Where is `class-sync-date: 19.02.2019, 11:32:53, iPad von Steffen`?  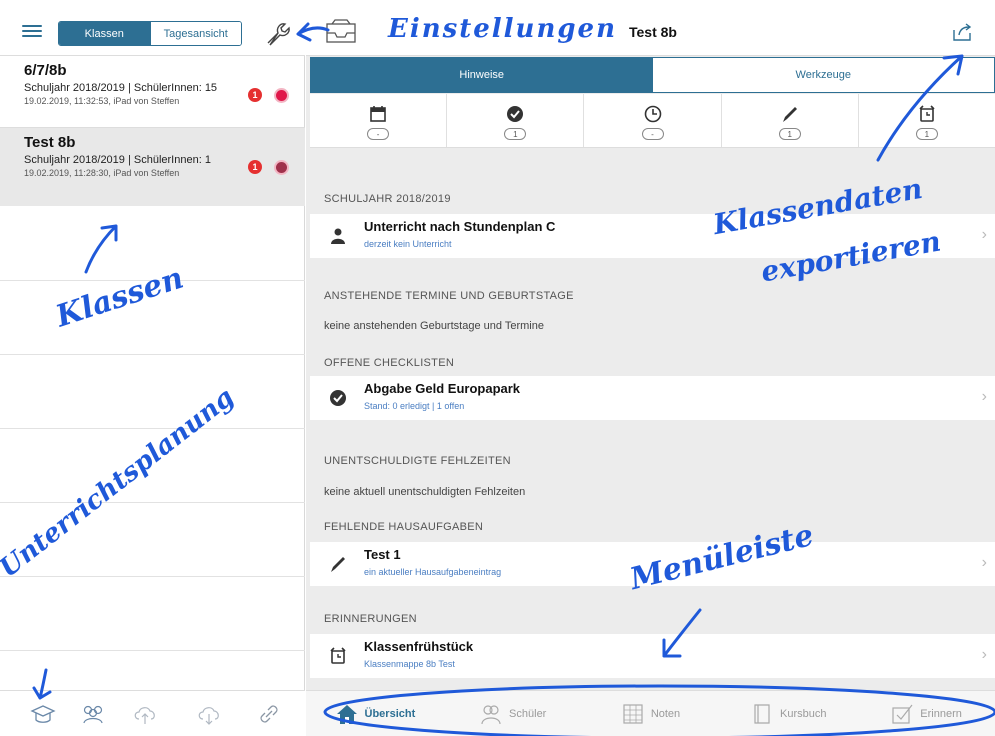
class-sync-date: 19.02.2019, 11:32:53, iPad von Steffen is located at coordinates (102, 101).